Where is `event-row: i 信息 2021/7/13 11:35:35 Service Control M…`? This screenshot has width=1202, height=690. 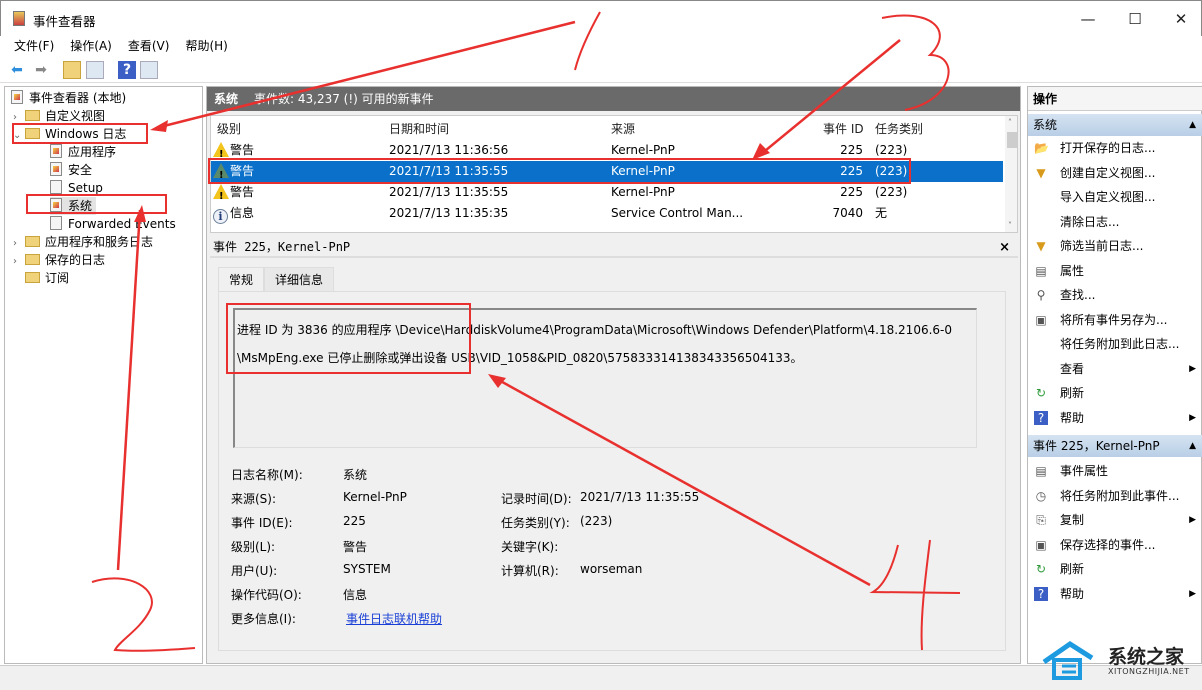 event-row: i 信息 2021/7/13 11:35:35 Service Control M… is located at coordinates (607, 213).